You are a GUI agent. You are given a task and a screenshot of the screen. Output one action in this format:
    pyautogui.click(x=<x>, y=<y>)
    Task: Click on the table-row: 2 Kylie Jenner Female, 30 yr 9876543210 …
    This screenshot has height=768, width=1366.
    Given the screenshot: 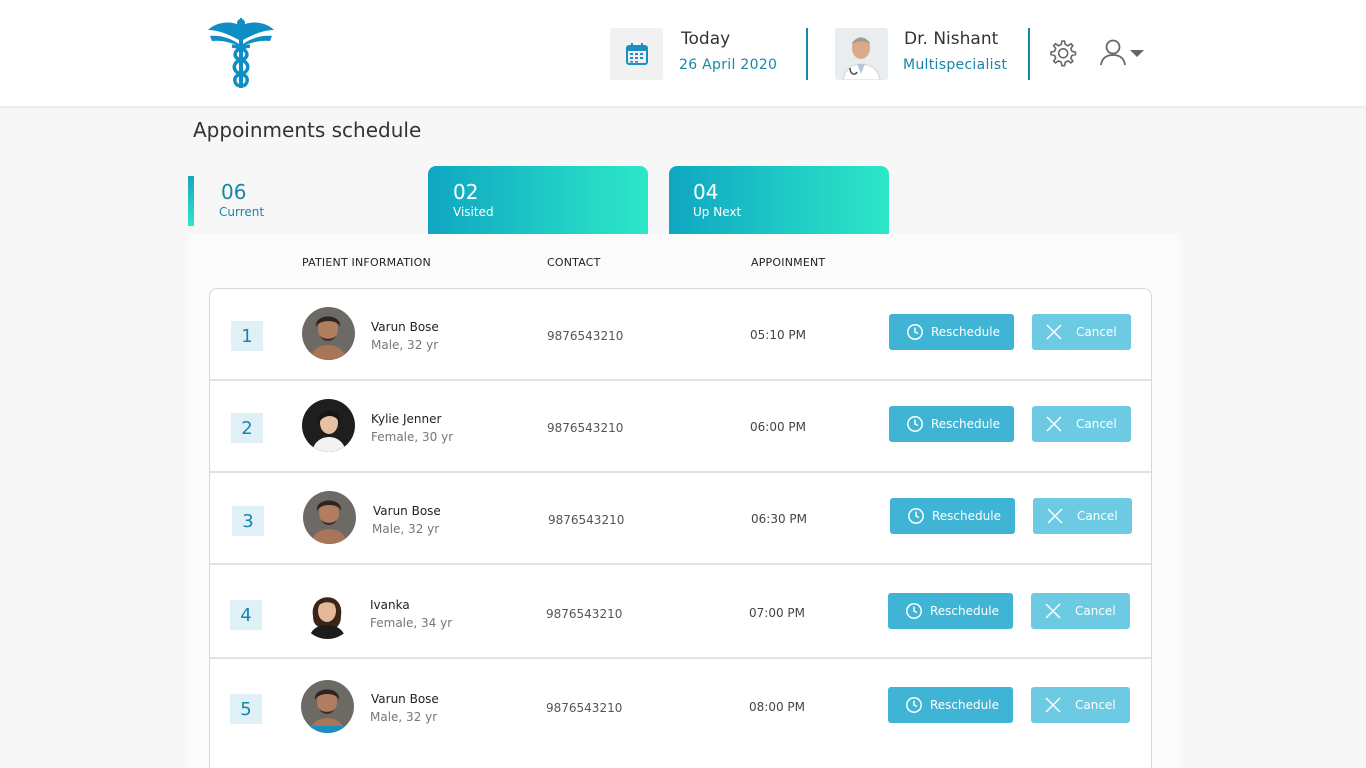 What is the action you would take?
    pyautogui.click(x=680, y=427)
    